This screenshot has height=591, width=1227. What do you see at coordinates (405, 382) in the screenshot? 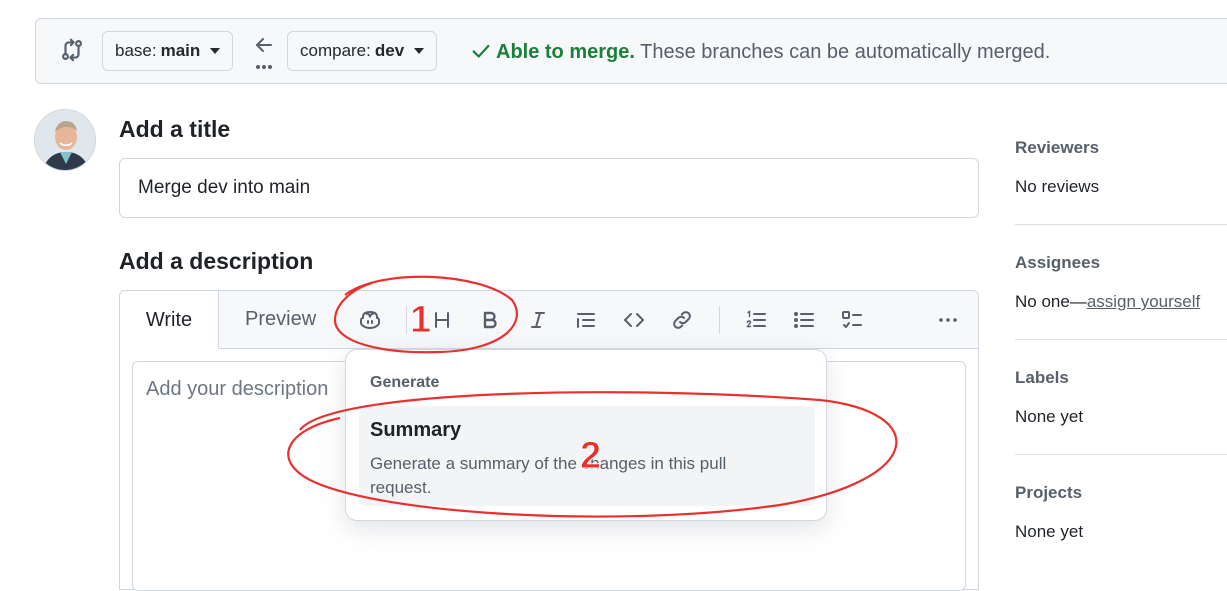
I see `menu-group-label: Generate` at bounding box center [405, 382].